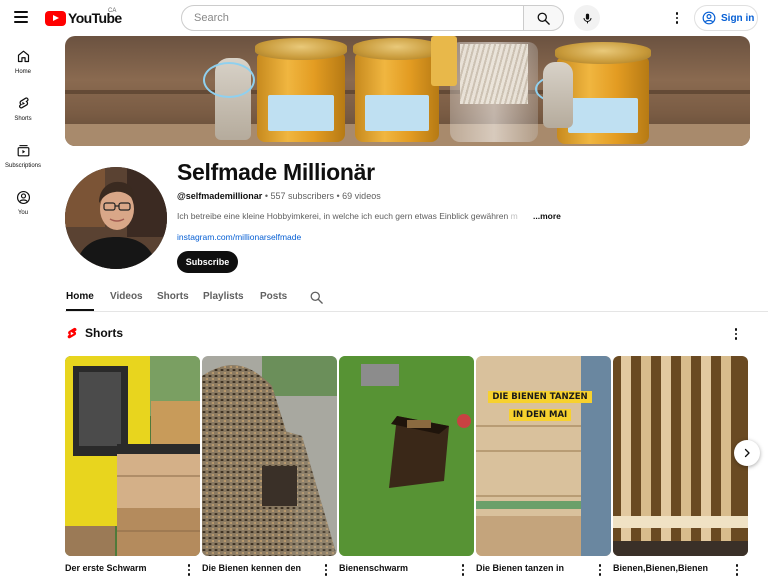  Describe the element at coordinates (106, 568) in the screenshot. I see `short-title: Der erste Schwarm` at that location.